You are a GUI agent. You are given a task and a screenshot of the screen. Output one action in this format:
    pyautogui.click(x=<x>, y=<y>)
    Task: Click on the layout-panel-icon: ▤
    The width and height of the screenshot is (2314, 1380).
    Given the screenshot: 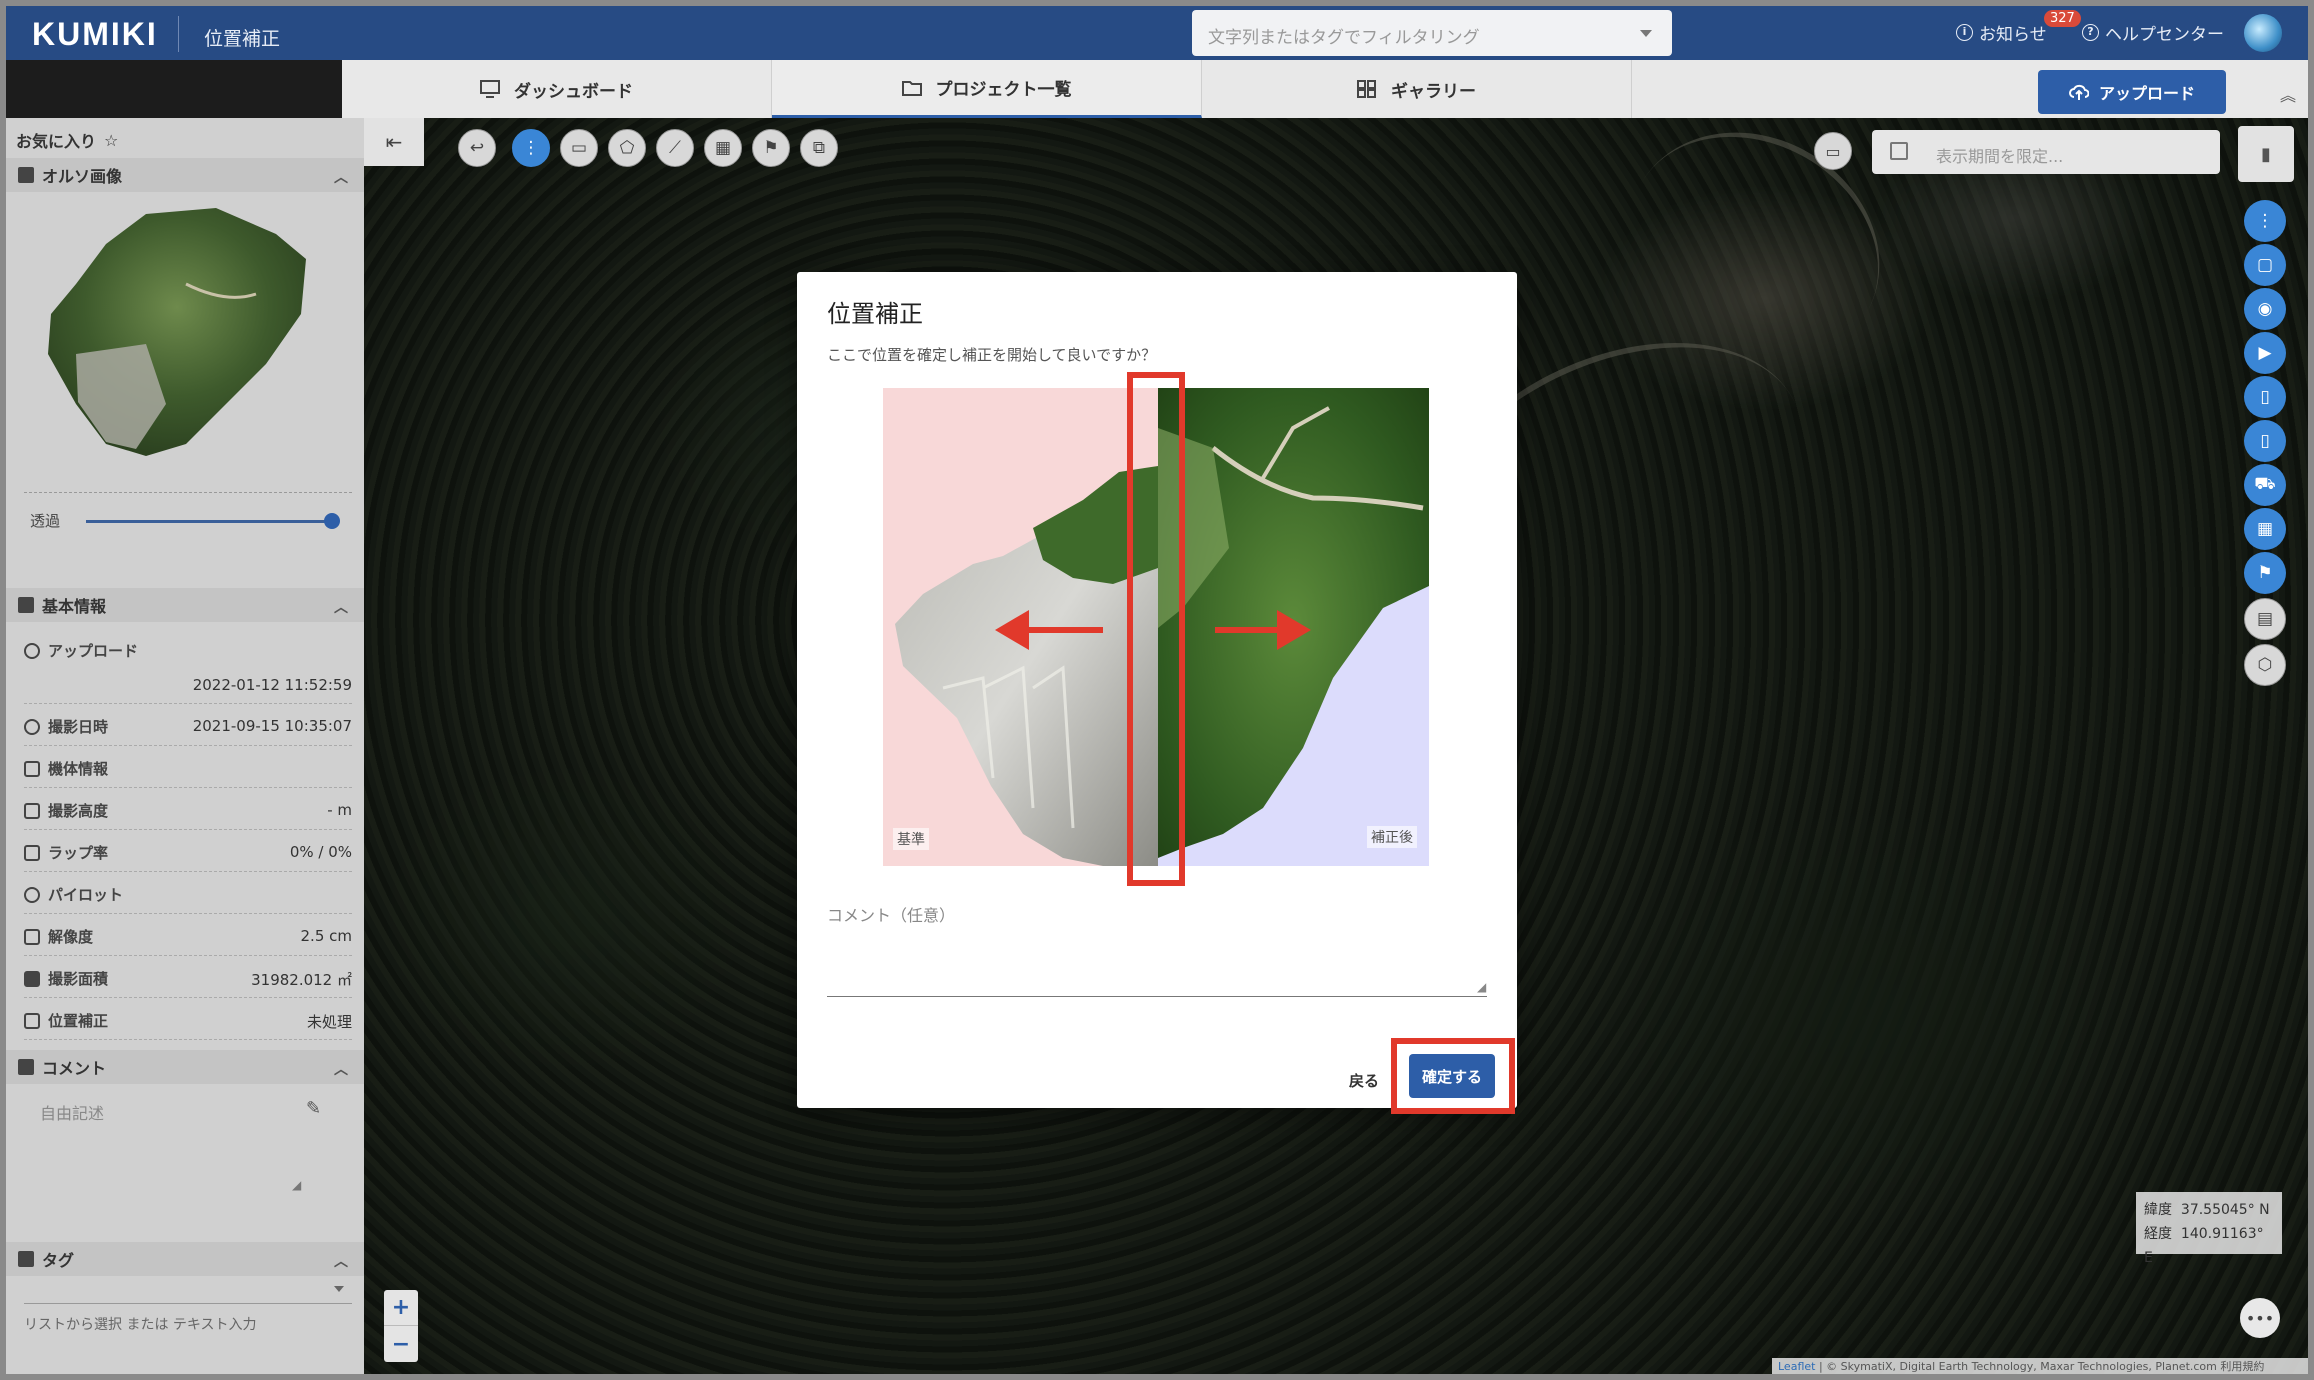 What is the action you would take?
    pyautogui.click(x=2265, y=619)
    